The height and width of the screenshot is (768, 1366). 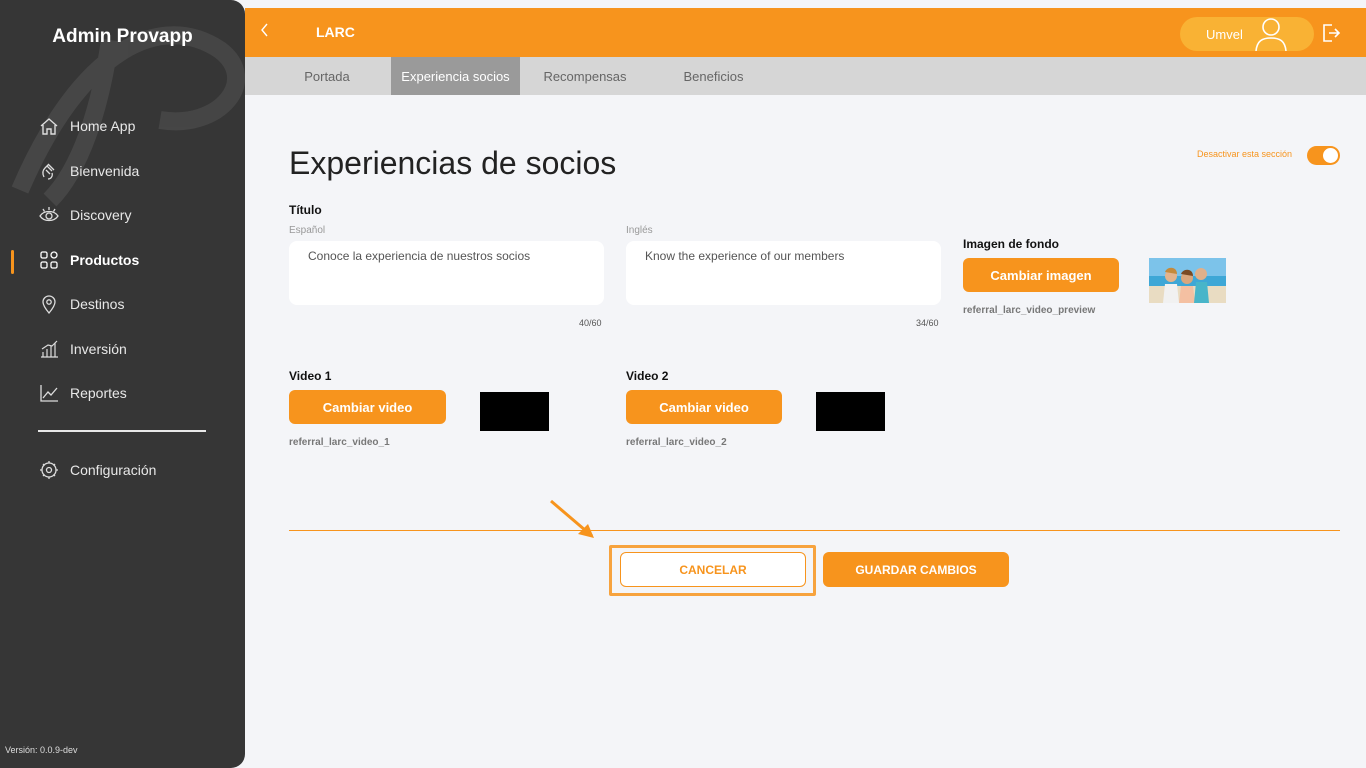 I want to click on logout-button, so click(x=1331, y=35).